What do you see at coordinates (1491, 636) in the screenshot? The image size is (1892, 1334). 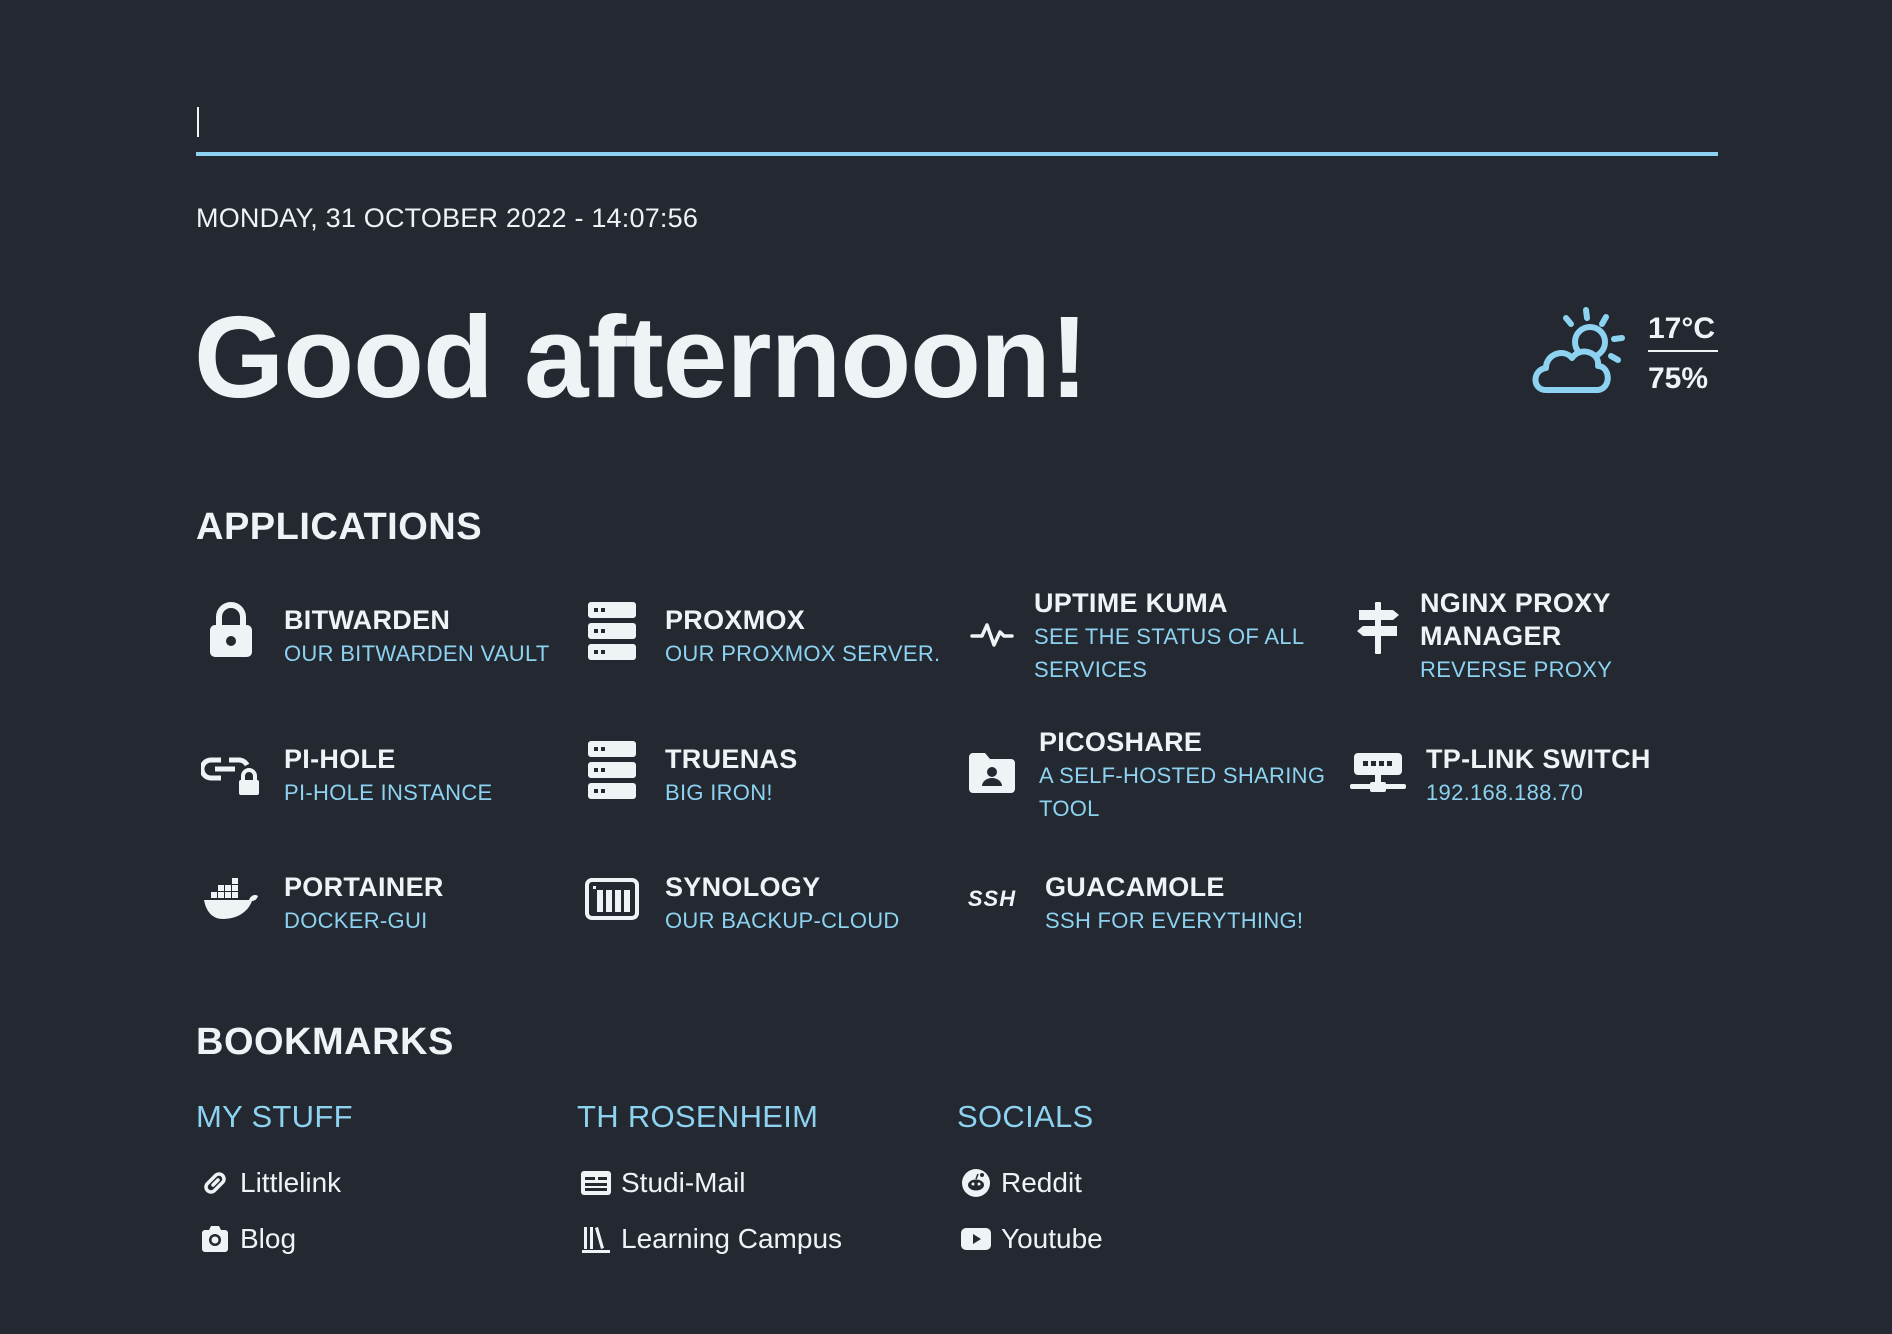 I see `app-name: MANAGER` at bounding box center [1491, 636].